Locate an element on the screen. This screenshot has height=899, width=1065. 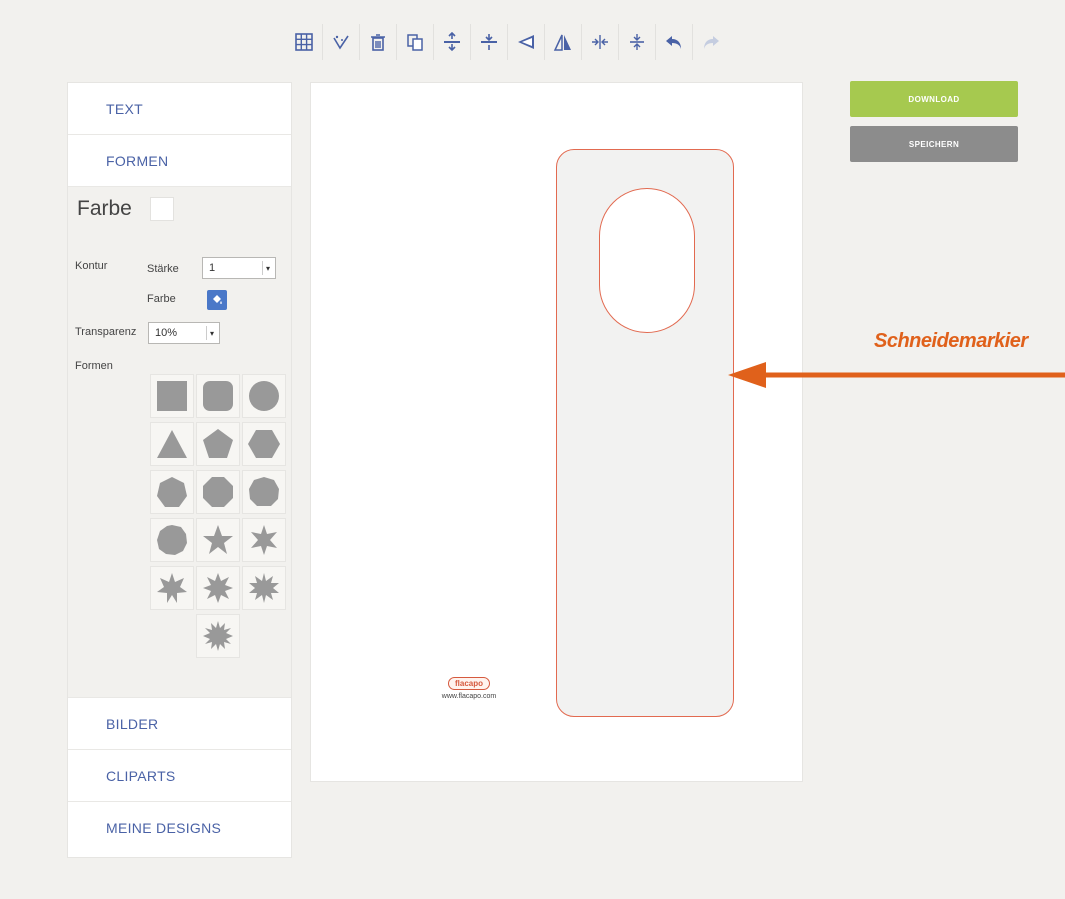
staerke-select: 1 ▾ is located at coordinates (239, 268).